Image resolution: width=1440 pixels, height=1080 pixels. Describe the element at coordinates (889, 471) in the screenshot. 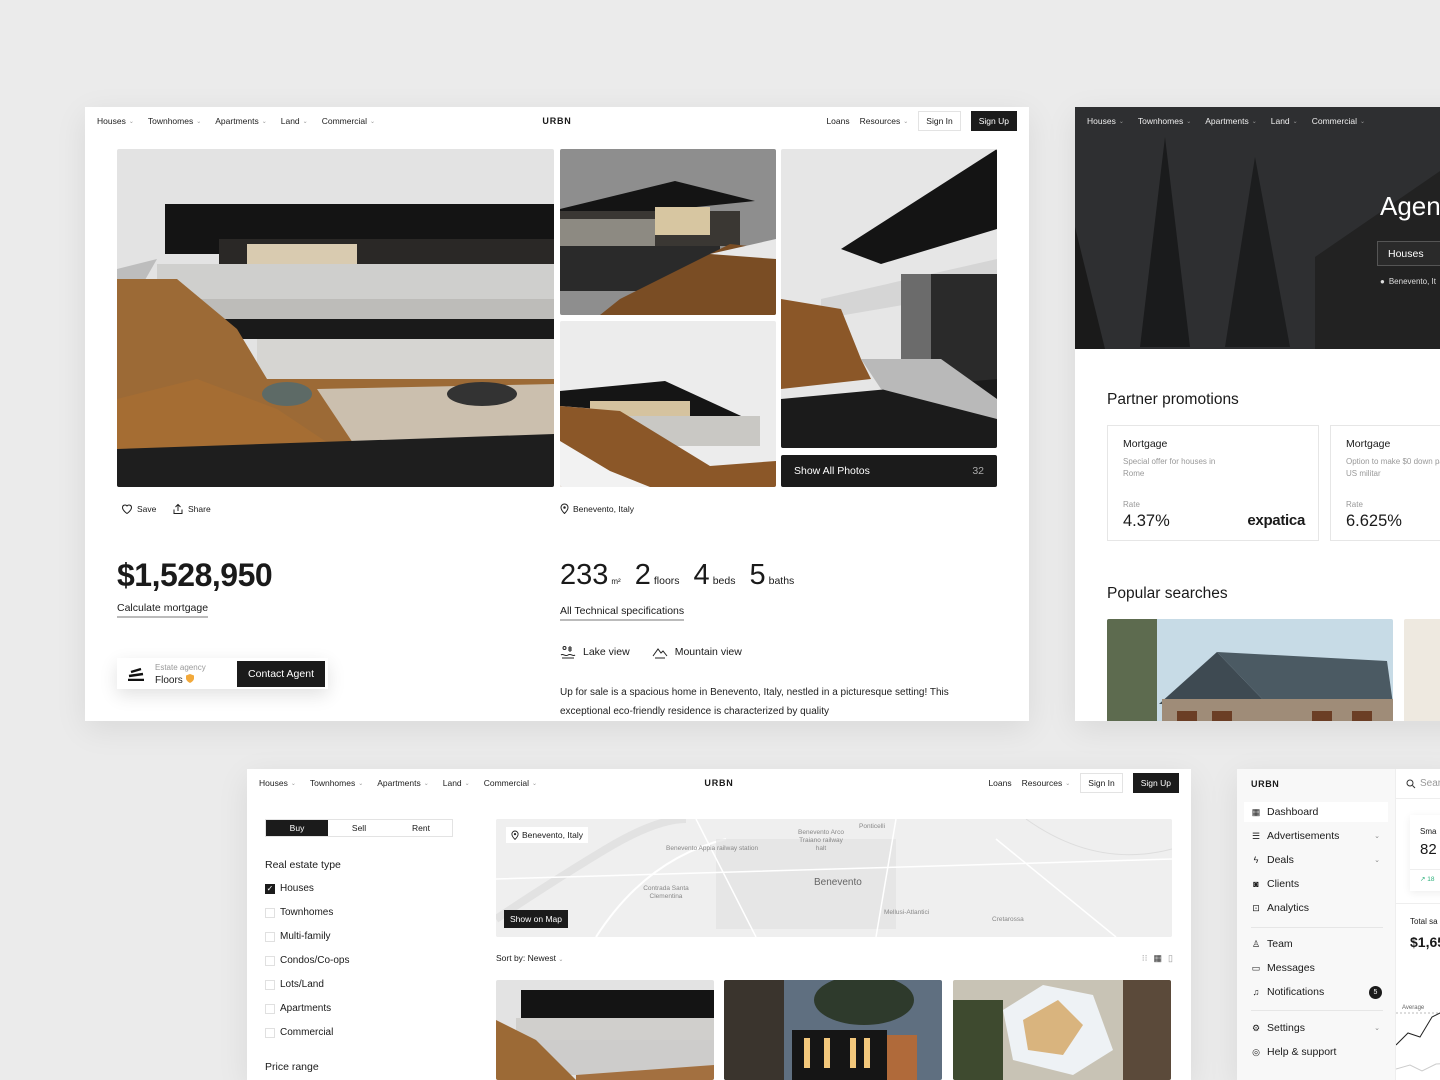

I see `show-all-photos-button: Show All Photos 32` at that location.